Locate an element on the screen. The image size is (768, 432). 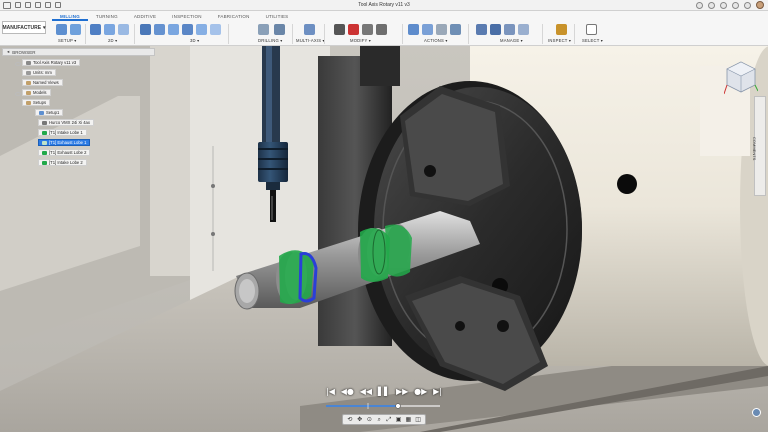
thread-icon is located at coordinates (279, 29).